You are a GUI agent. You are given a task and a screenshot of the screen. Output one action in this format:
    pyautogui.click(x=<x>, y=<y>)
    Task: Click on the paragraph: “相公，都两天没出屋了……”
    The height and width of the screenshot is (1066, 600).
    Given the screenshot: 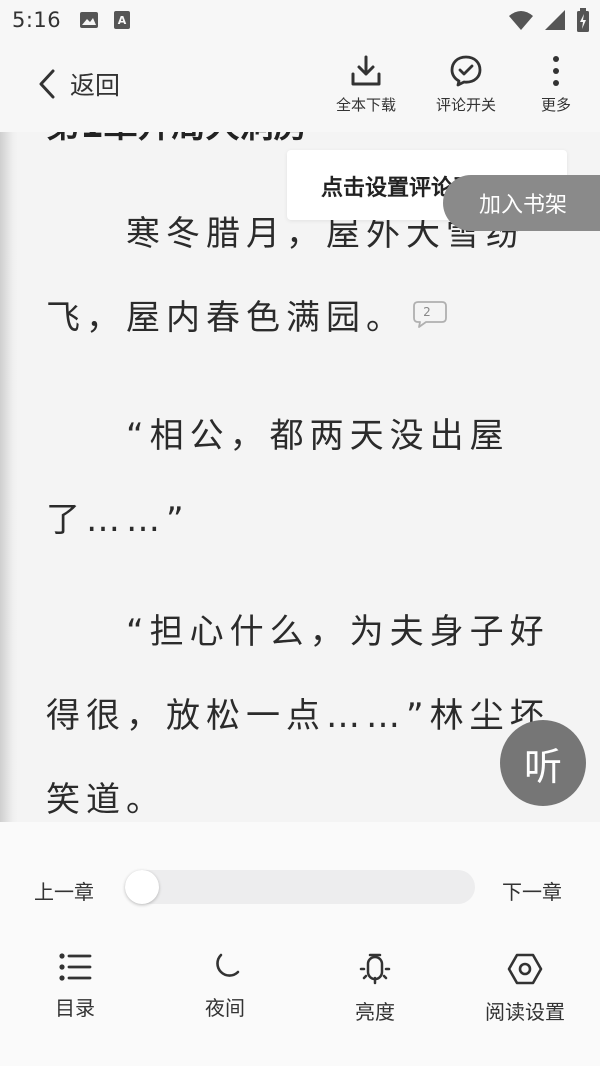 What is the action you would take?
    pyautogui.click(x=278, y=478)
    